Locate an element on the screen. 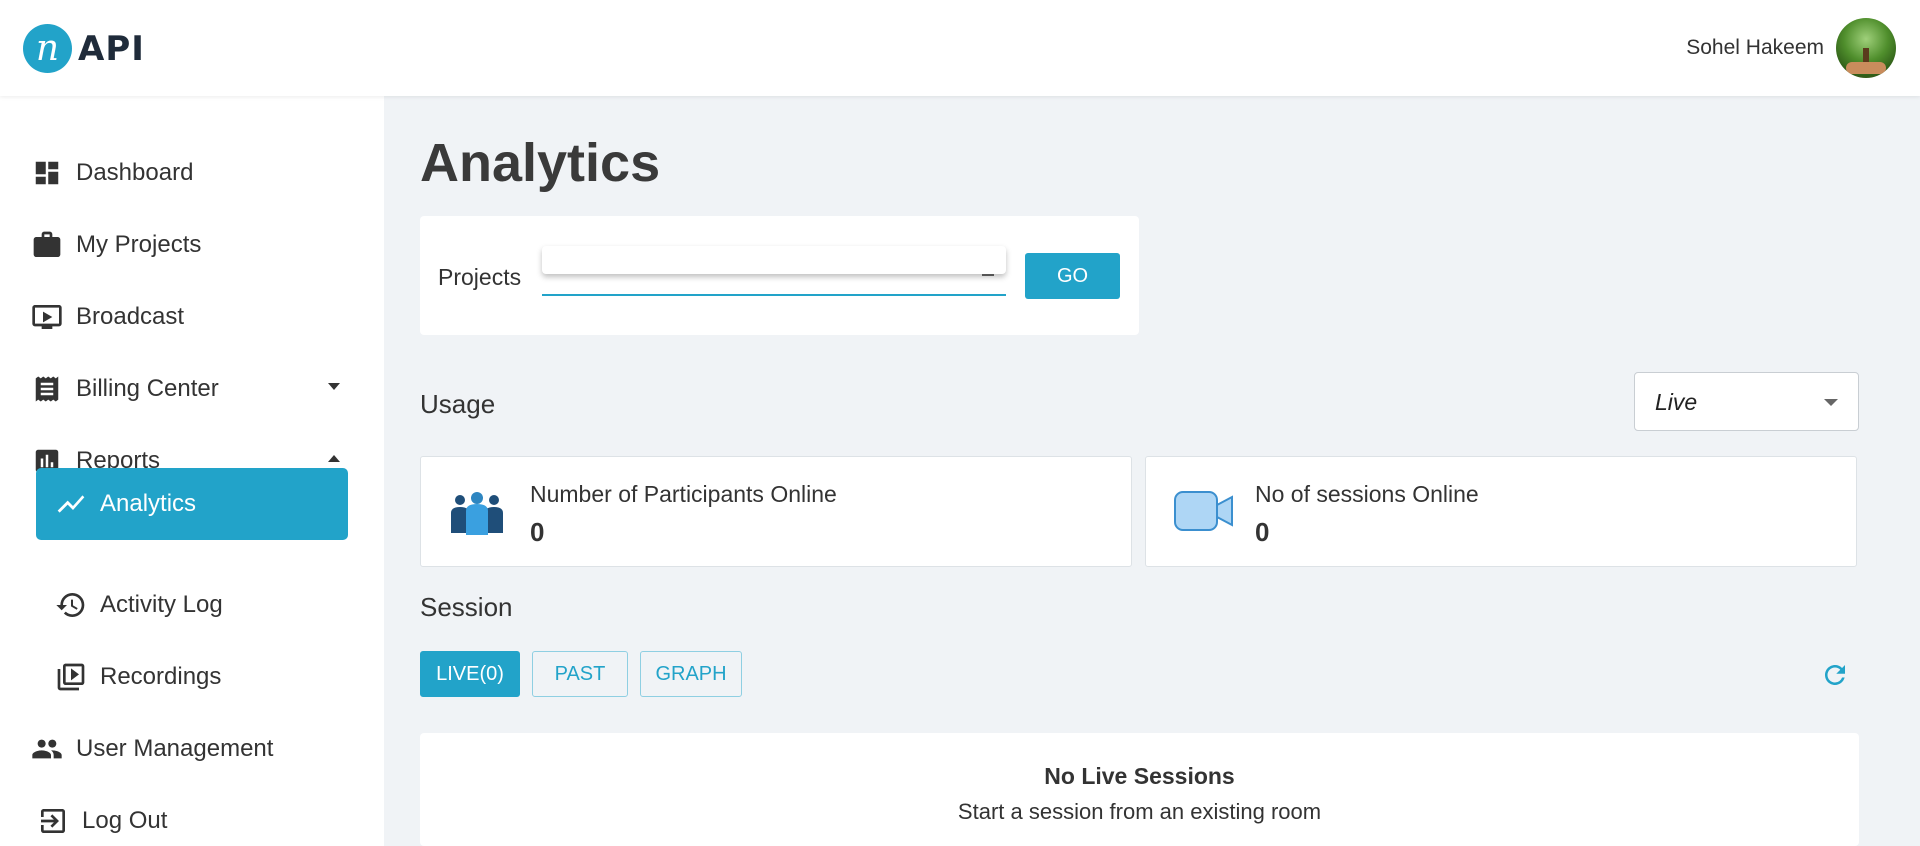 The image size is (1920, 846). sidebar-item-label: Recordings is located at coordinates (161, 676).